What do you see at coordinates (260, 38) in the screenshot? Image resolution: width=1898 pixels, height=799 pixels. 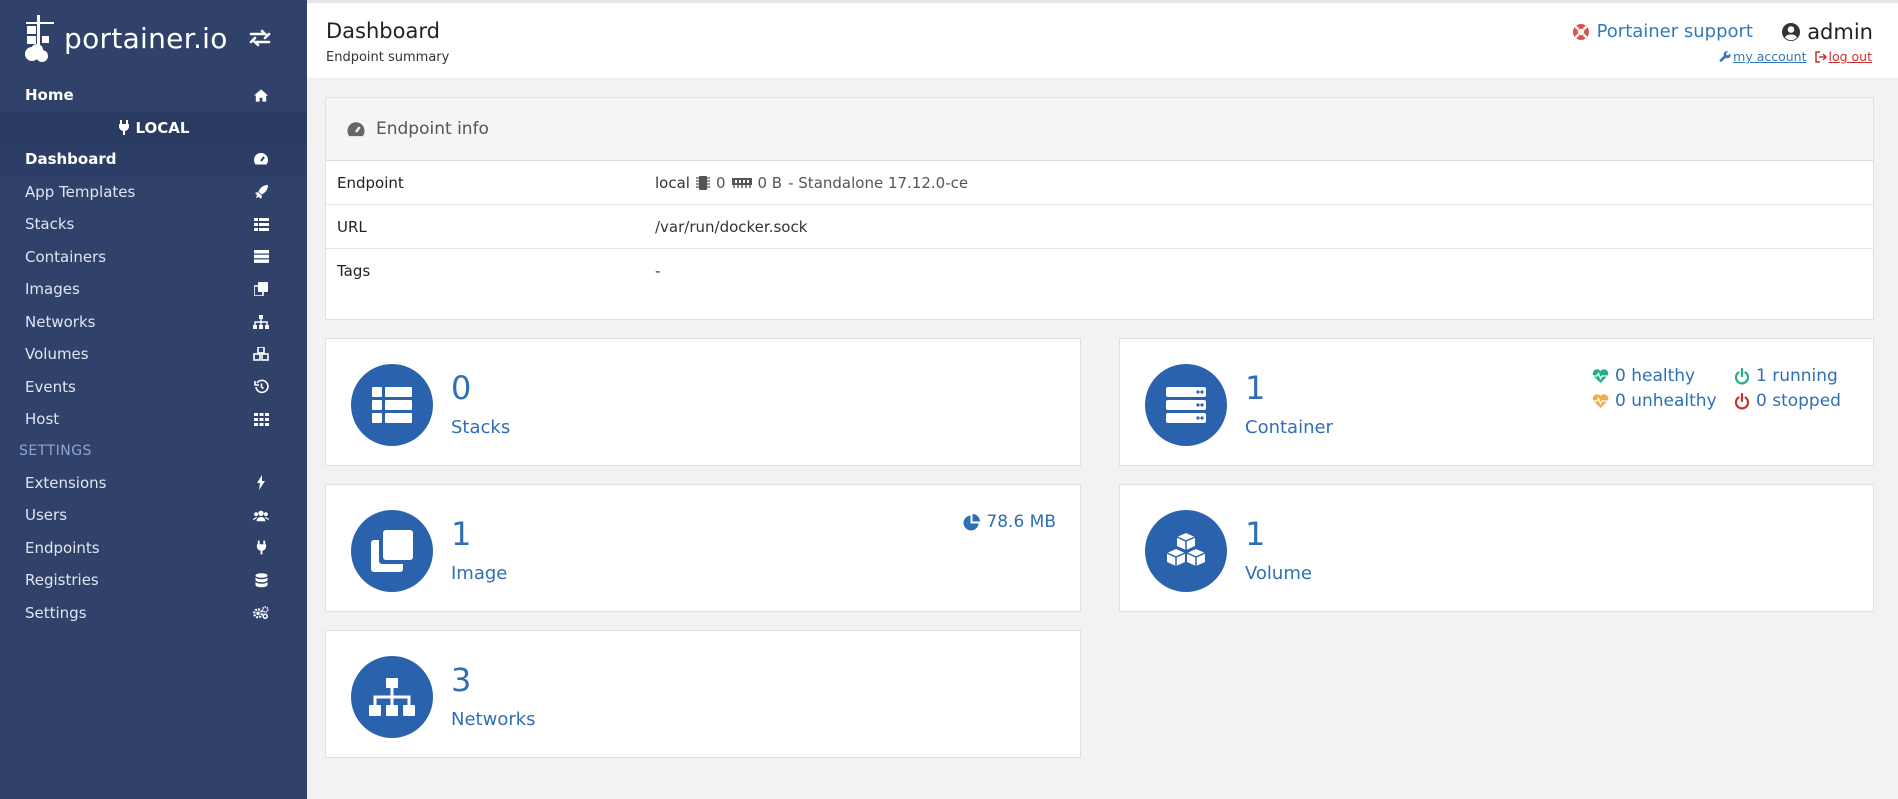 I see `exchange-icon` at bounding box center [260, 38].